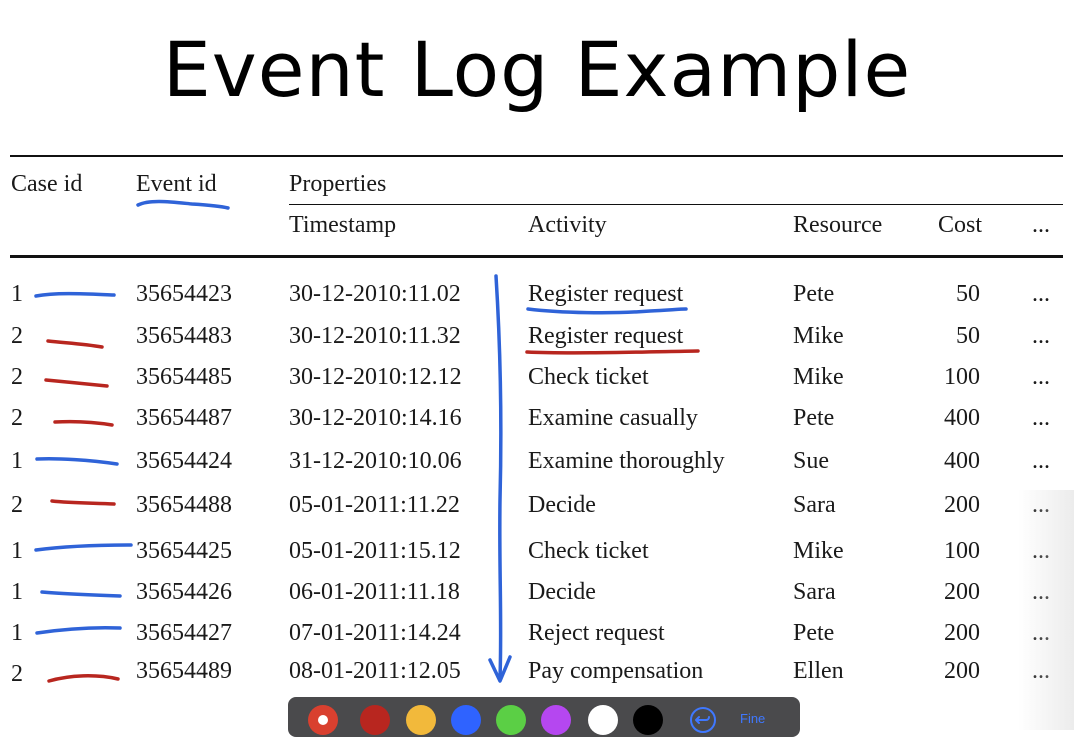  Describe the element at coordinates (466, 720) in the screenshot. I see `swatch-blue` at that location.